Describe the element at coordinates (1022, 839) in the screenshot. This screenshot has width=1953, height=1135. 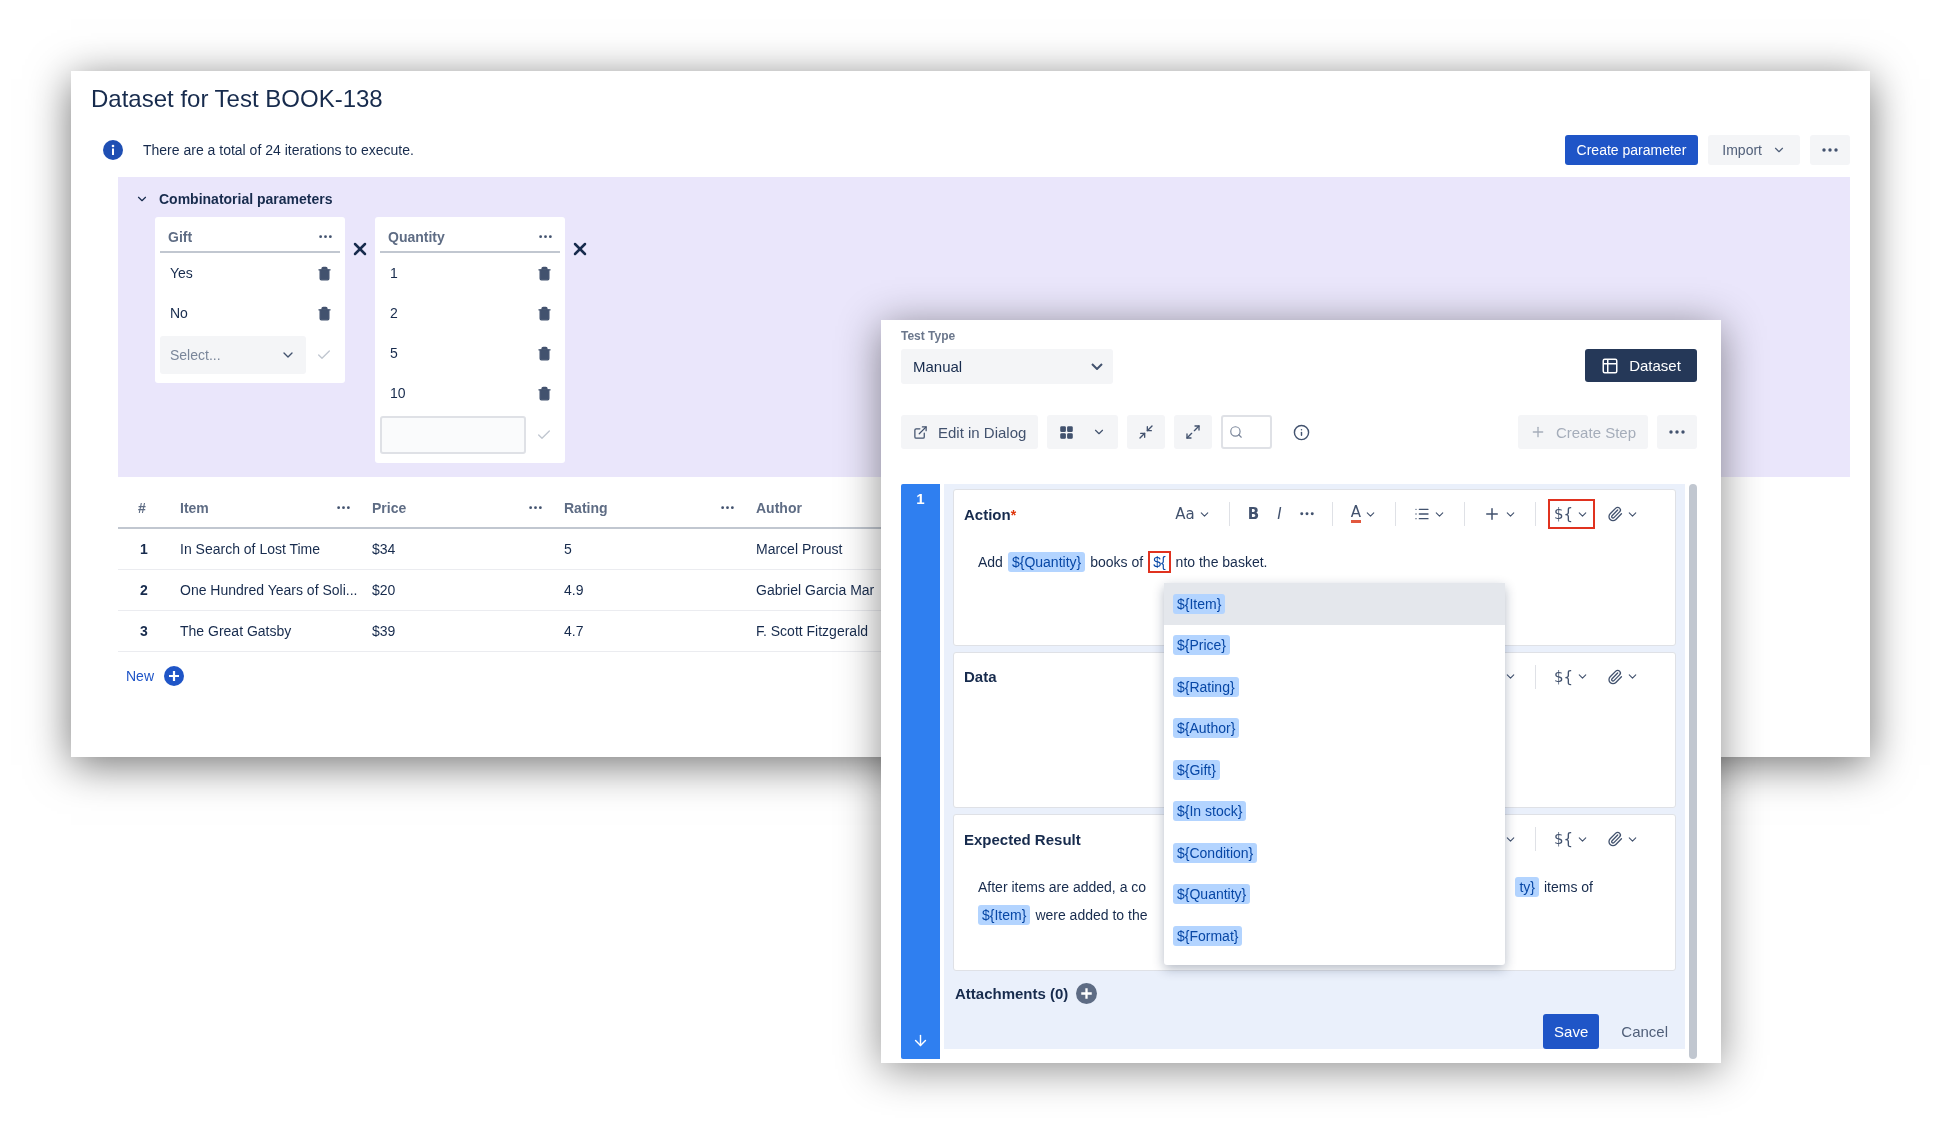
I see `section-title: Expected Result` at that location.